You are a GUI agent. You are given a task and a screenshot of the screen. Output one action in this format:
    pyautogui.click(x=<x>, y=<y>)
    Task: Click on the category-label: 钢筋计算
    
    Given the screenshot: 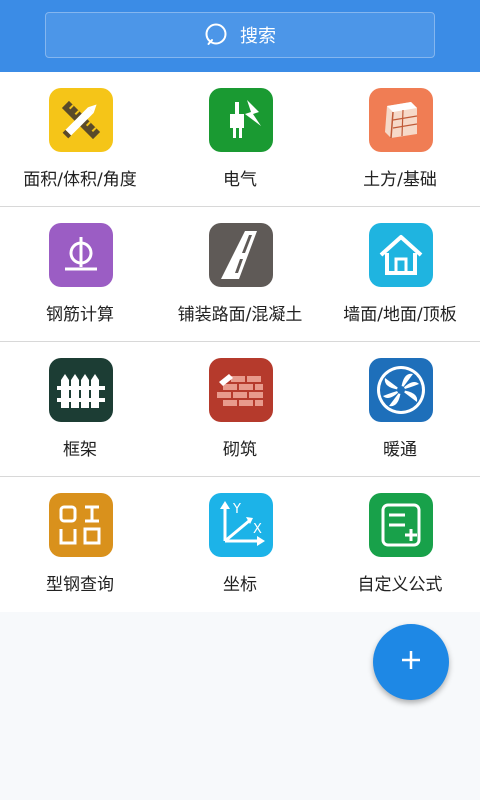 What is the action you would take?
    pyautogui.click(x=80, y=315)
    